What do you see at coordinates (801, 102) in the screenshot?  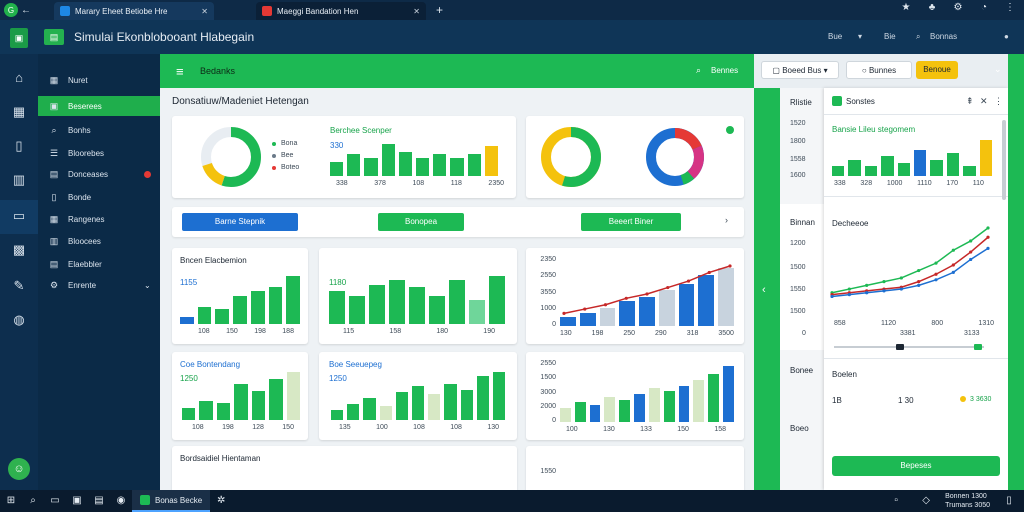 I see `panel-label: Rlistie` at bounding box center [801, 102].